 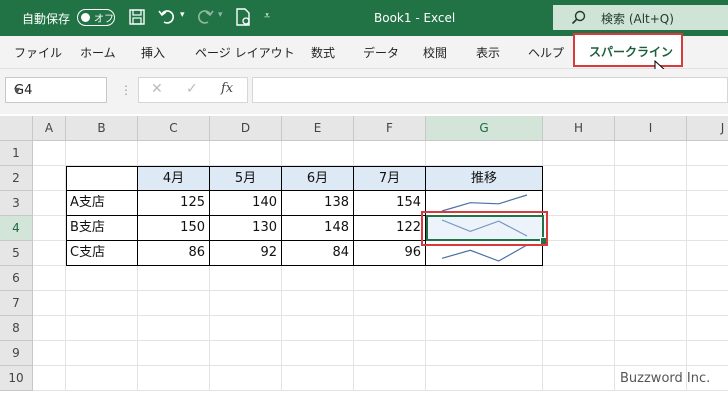 I want to click on column-header-h: H, so click(x=579, y=128).